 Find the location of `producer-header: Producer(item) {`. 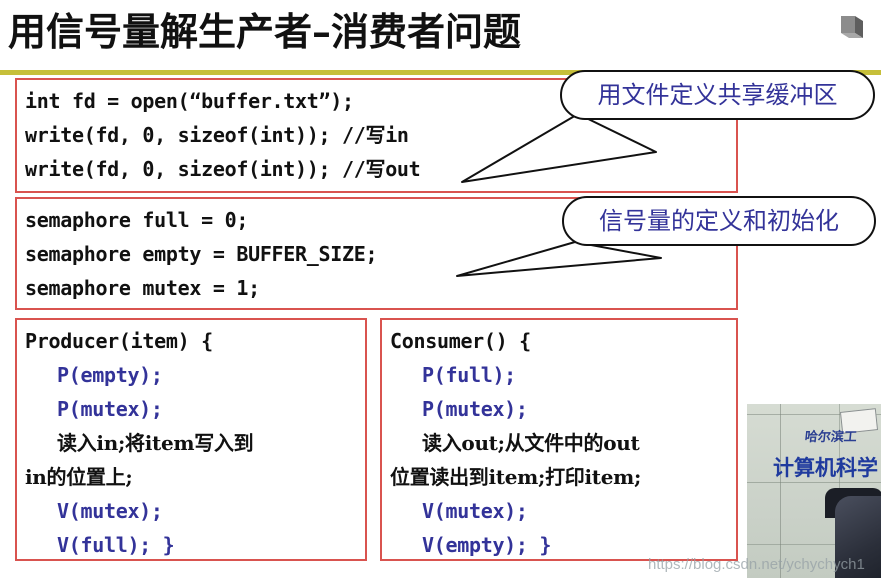

producer-header: Producer(item) { is located at coordinates (119, 341).